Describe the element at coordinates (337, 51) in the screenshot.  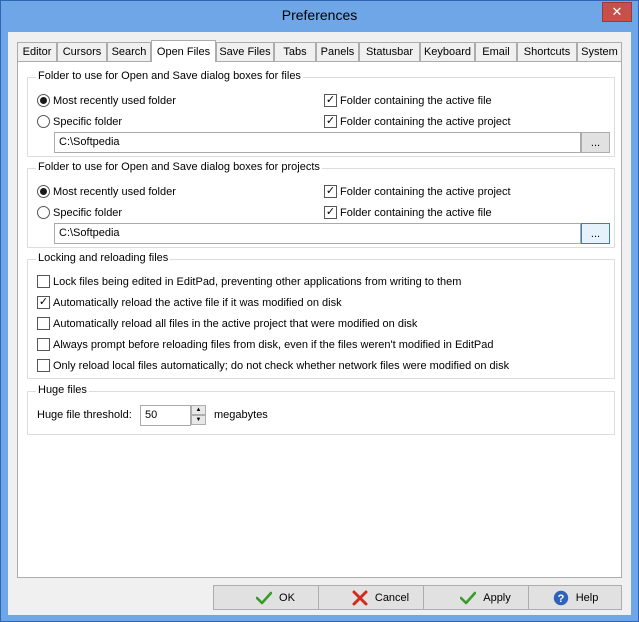
I see `tab-panels: Panels` at that location.